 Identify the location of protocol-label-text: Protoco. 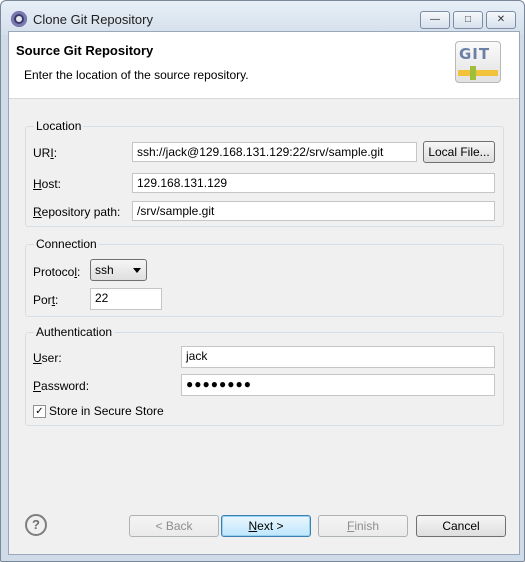
(54, 272).